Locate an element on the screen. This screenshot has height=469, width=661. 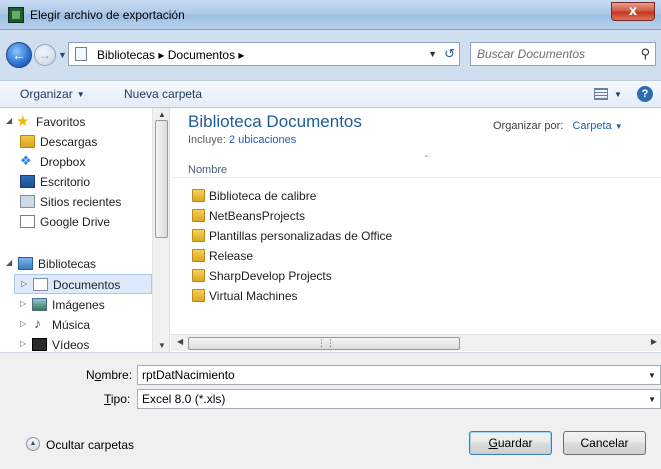
recent-places-icon is located at coordinates (27, 201).